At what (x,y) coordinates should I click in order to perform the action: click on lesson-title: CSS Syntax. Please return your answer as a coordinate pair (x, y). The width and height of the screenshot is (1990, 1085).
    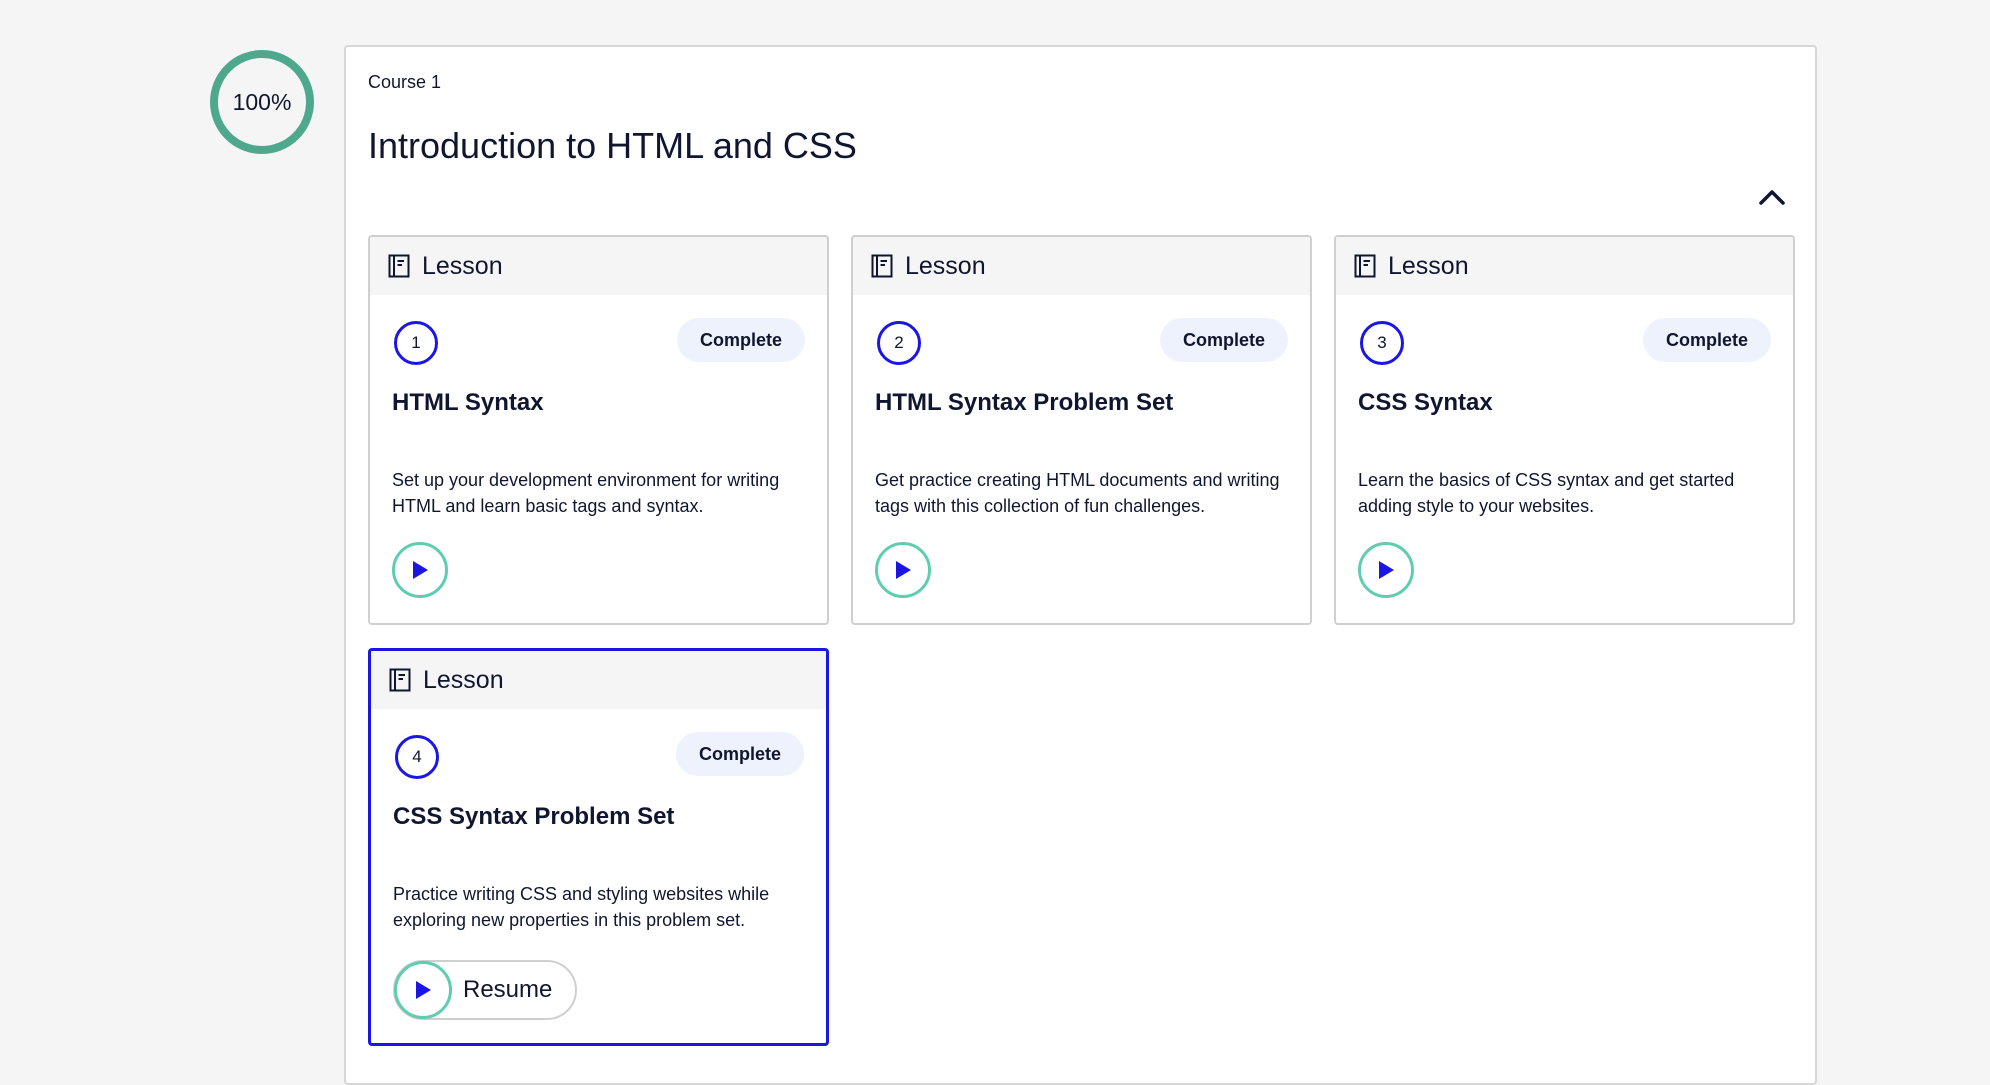
    Looking at the image, I should click on (1425, 403).